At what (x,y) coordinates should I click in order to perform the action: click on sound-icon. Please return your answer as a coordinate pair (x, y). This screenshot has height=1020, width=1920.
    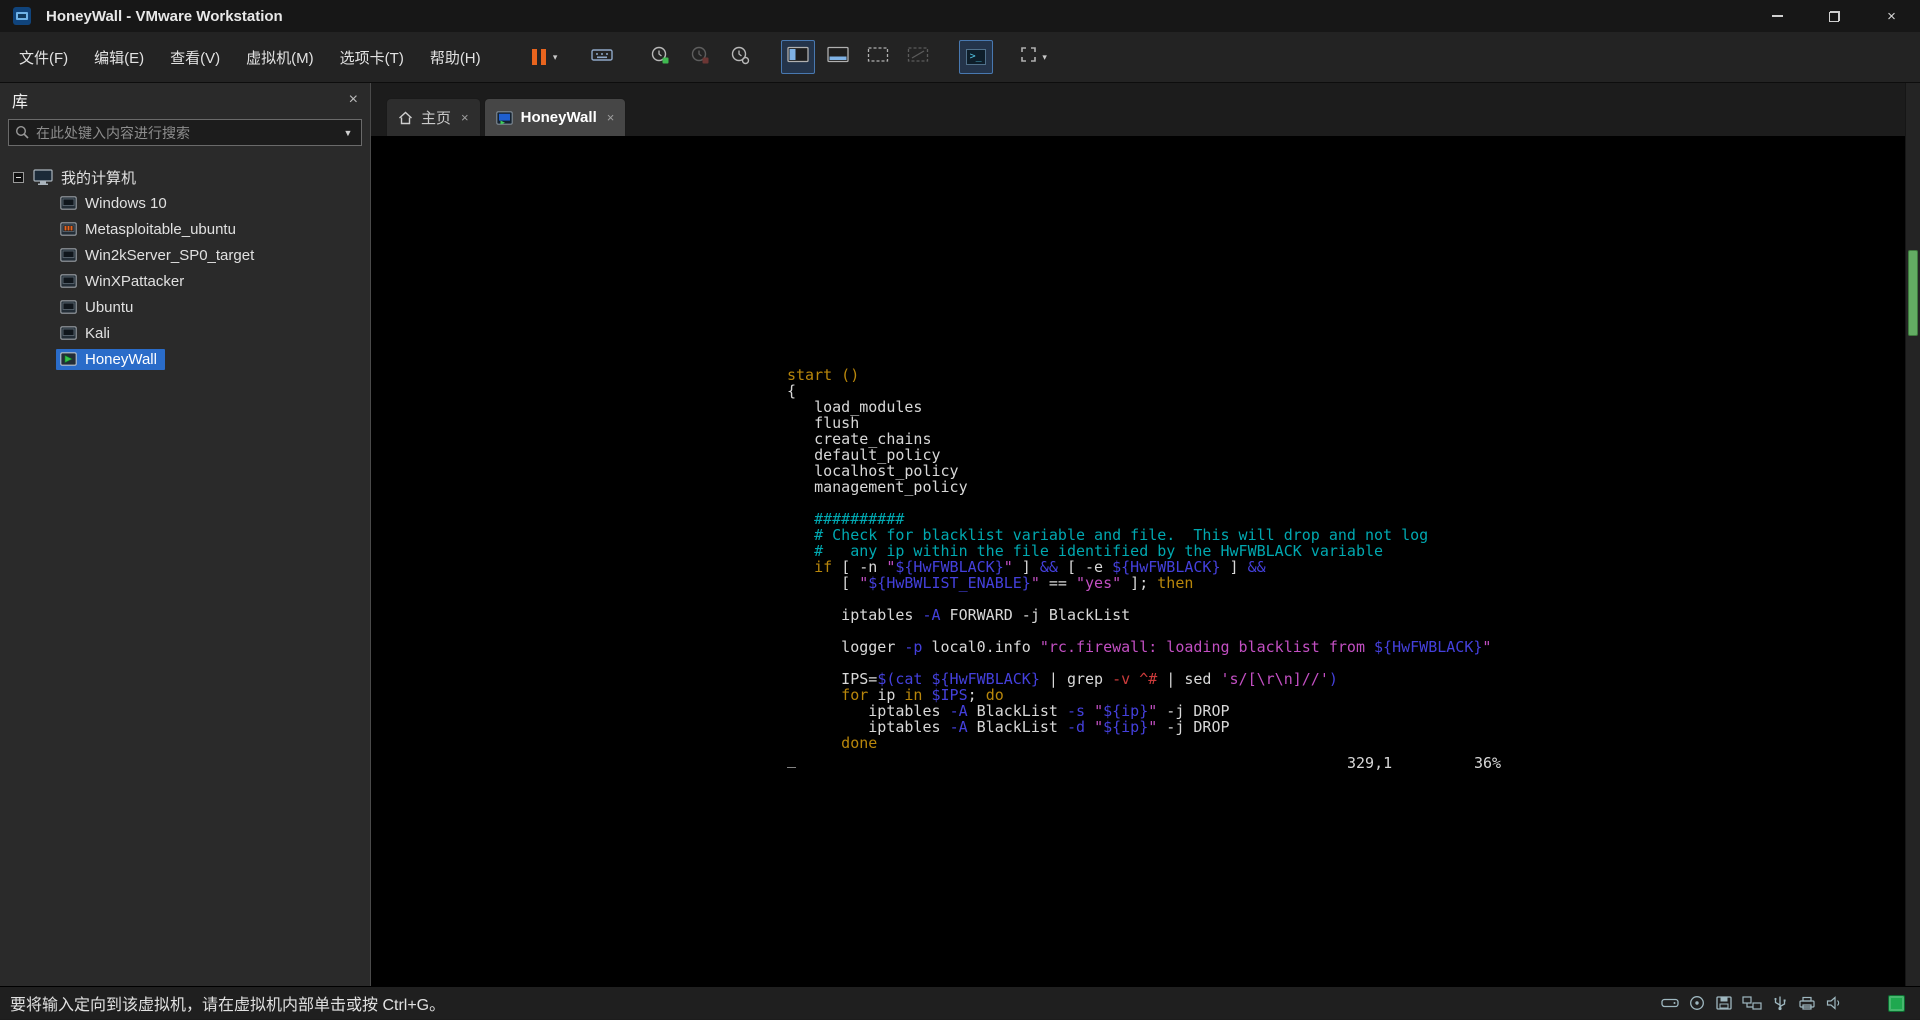
    Looking at the image, I should click on (1834, 1003).